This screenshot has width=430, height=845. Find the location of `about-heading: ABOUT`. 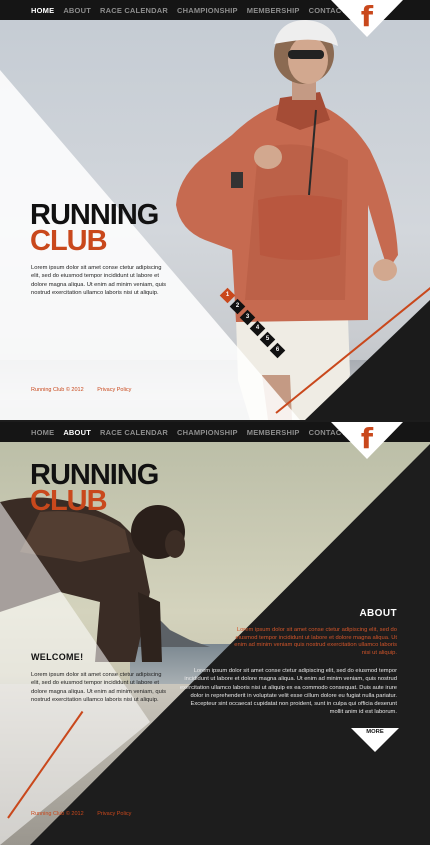

about-heading: ABOUT is located at coordinates (378, 613).